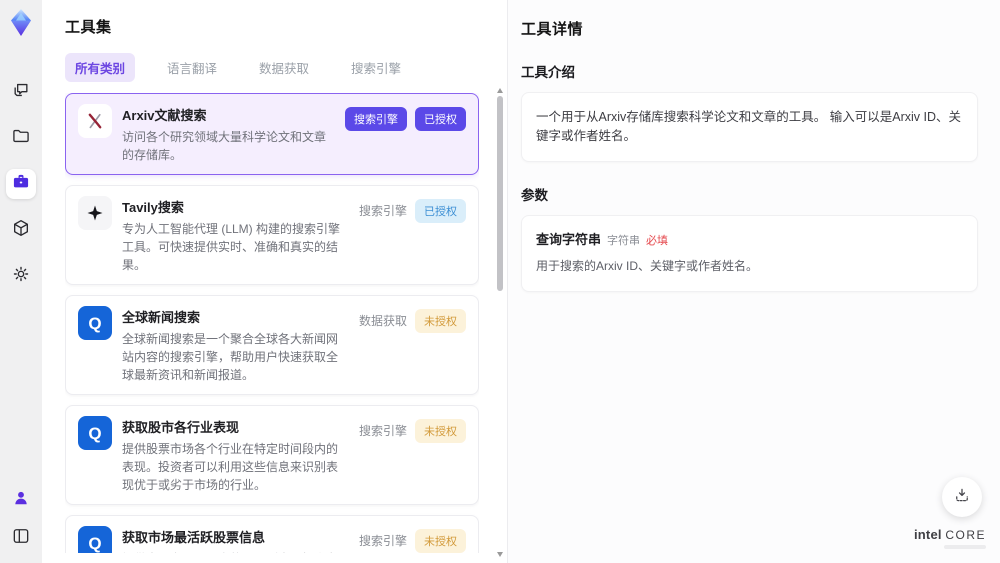  I want to click on tool-title: Arxiv文献搜索, so click(164, 115).